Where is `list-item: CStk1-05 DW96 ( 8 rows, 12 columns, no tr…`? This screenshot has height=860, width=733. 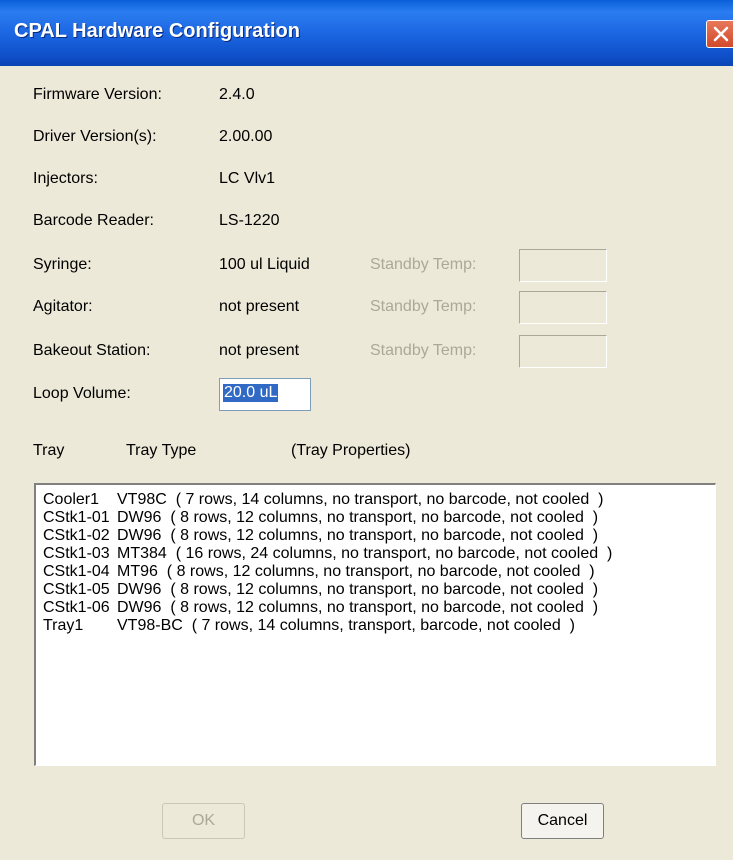
list-item: CStk1-05 DW96 ( 8 rows, 12 columns, no tr… is located at coordinates (320, 590).